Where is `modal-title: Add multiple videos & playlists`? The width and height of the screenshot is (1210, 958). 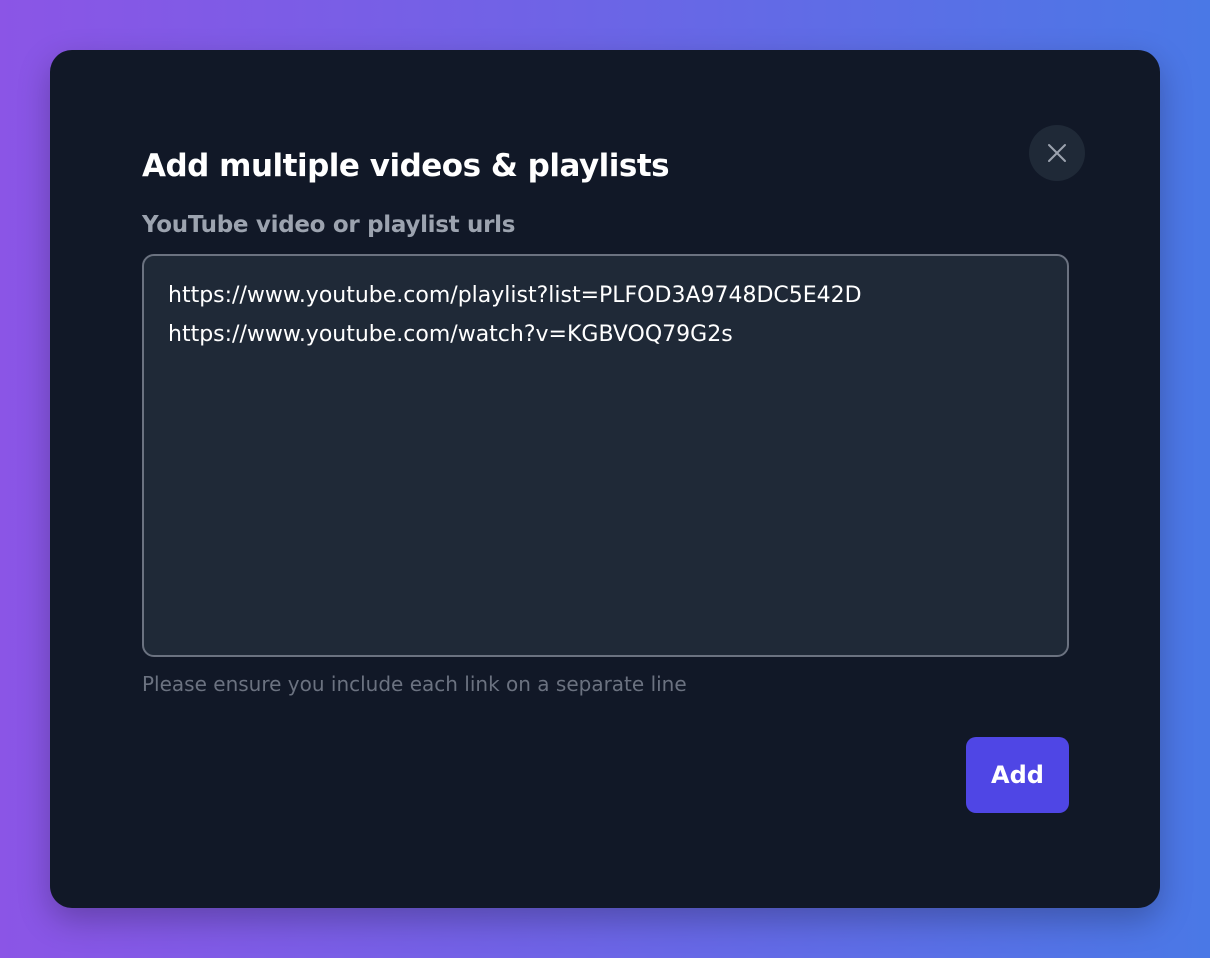 modal-title: Add multiple videos & playlists is located at coordinates (406, 166).